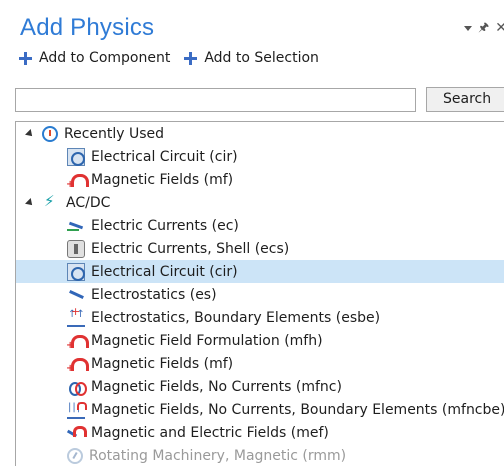  I want to click on acdc-icon, so click(51, 202).